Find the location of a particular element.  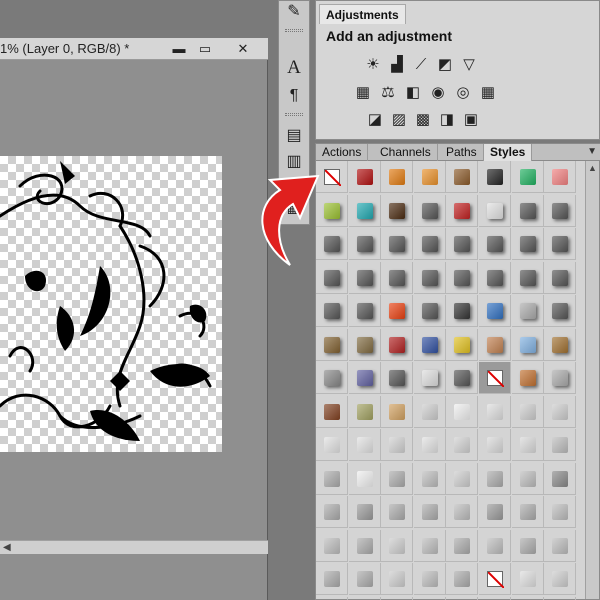

horizontal-scrollbar: ◀ is located at coordinates (134, 547).